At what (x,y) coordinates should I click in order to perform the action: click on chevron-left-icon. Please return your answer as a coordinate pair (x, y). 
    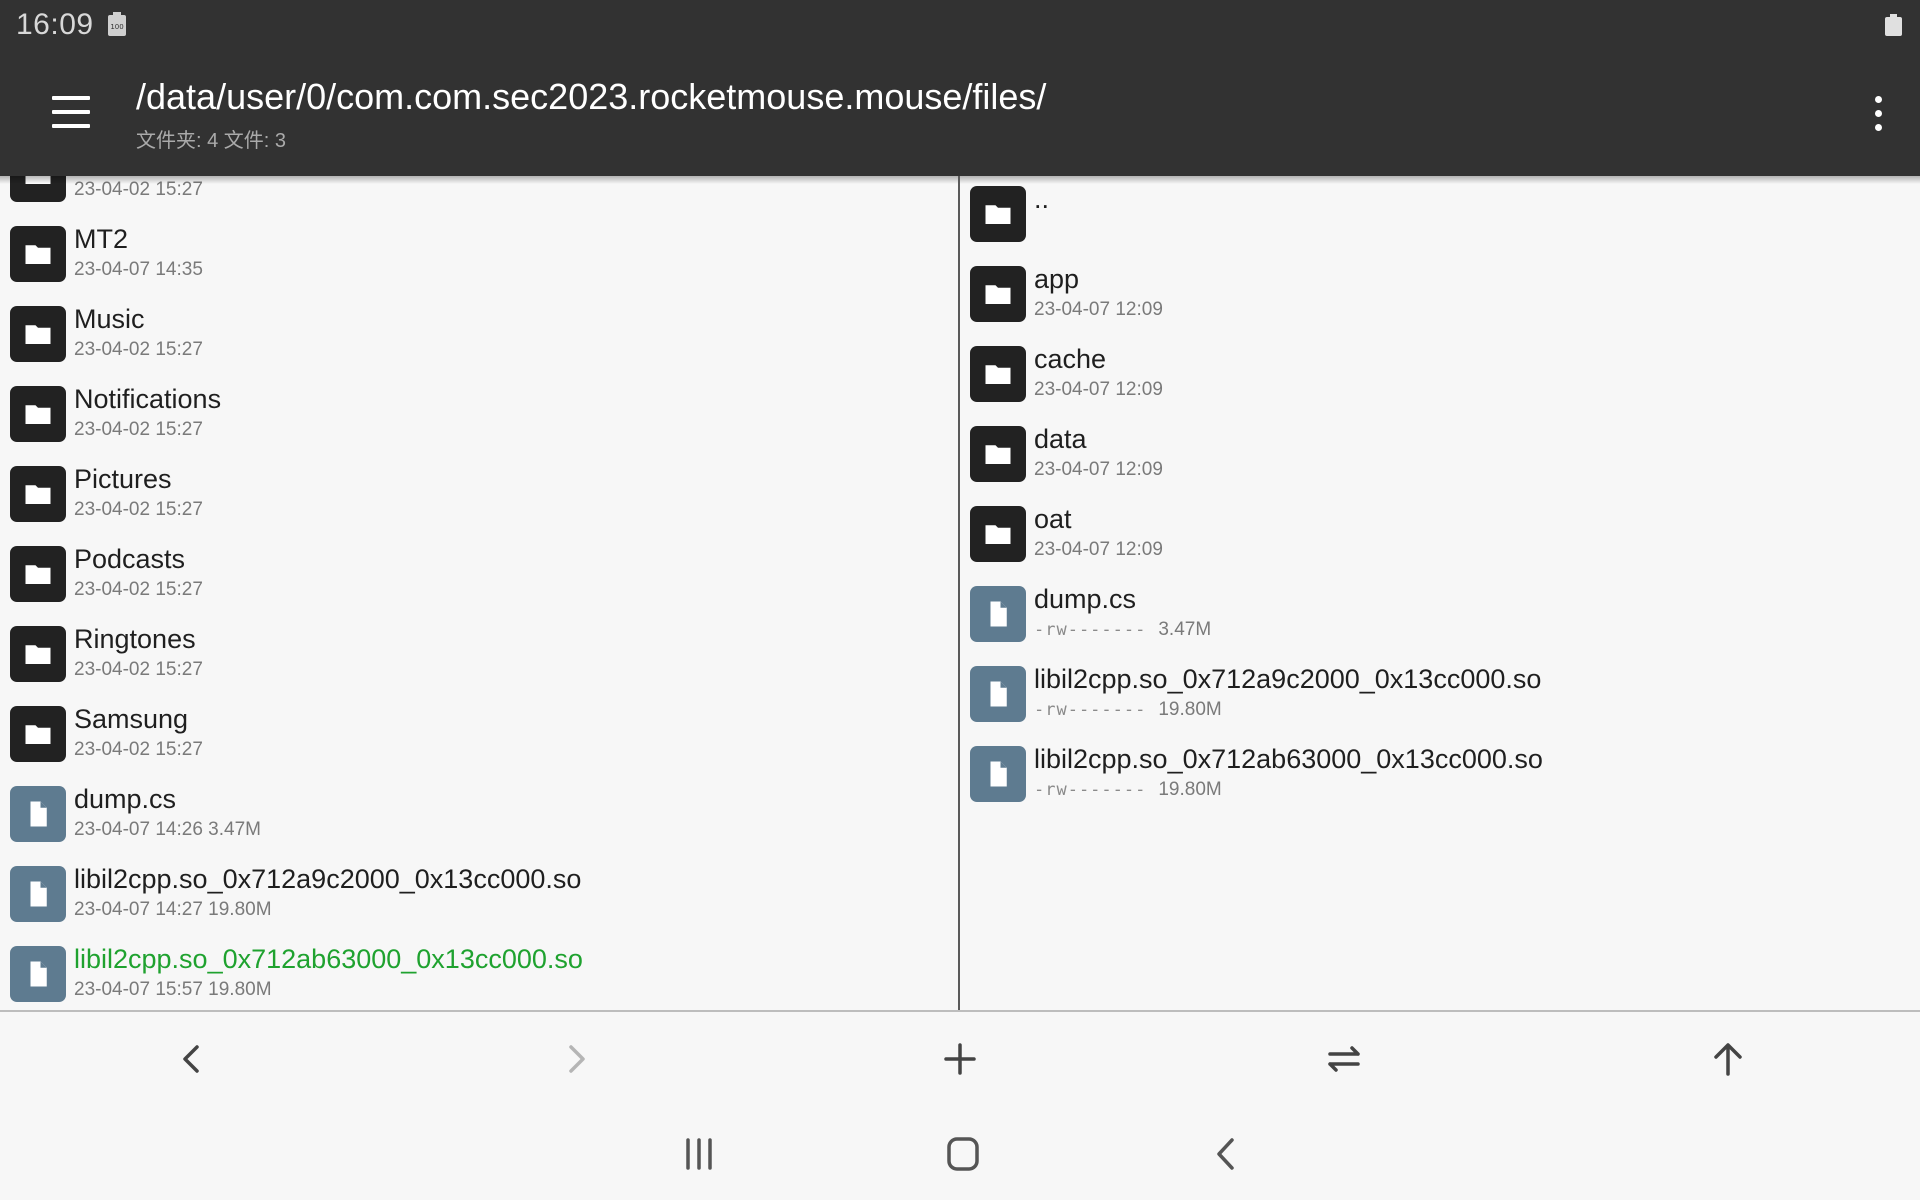
    Looking at the image, I should click on (191, 1059).